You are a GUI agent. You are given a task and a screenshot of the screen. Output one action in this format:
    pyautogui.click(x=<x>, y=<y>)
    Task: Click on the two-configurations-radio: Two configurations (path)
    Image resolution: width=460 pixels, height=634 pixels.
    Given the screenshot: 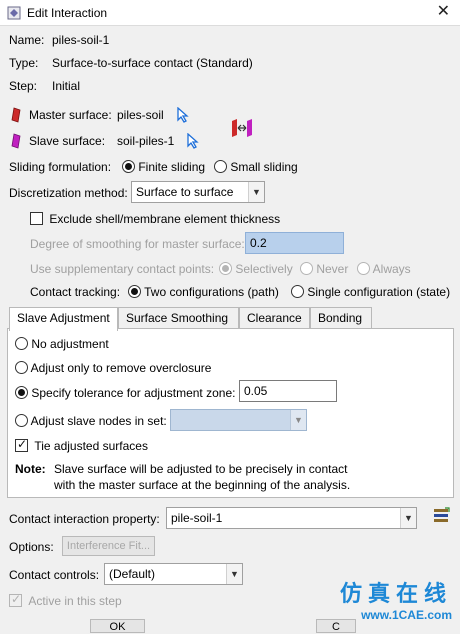 What is the action you would take?
    pyautogui.click(x=203, y=292)
    